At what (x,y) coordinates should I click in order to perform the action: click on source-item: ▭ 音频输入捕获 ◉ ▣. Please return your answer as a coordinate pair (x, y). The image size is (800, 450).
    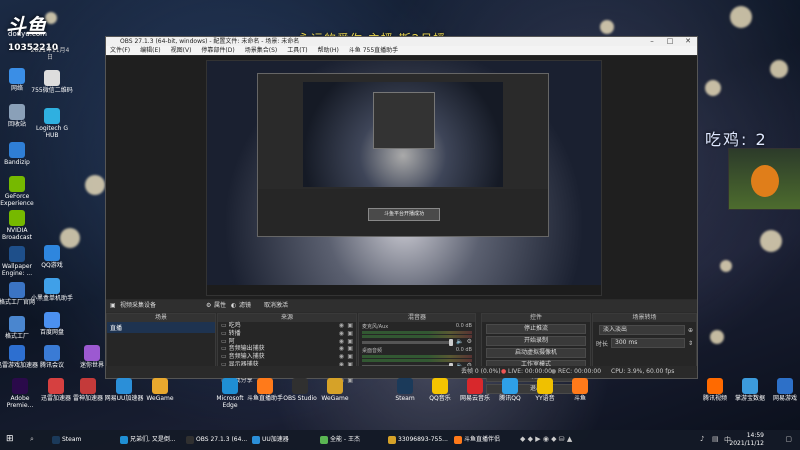
    Looking at the image, I should click on (287, 357).